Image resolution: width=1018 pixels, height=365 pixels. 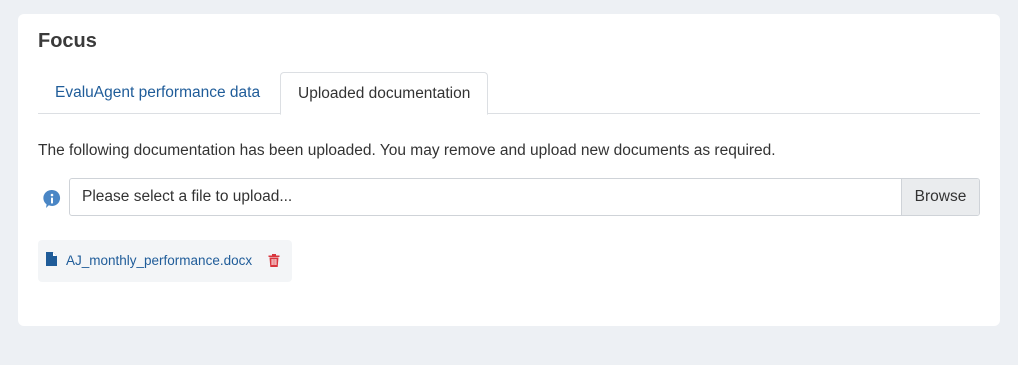 What do you see at coordinates (157, 93) in the screenshot?
I see `tab-evaluagent-performance-data: EvaluAgent performance data` at bounding box center [157, 93].